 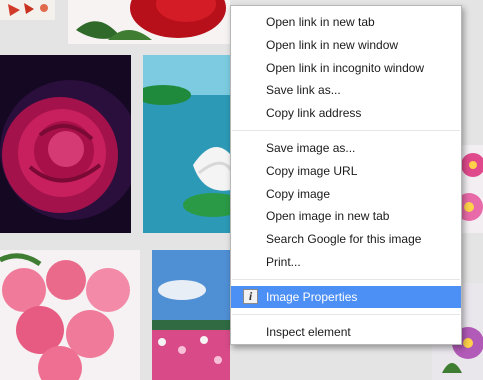 I want to click on roses-image, so click(x=65, y=316).